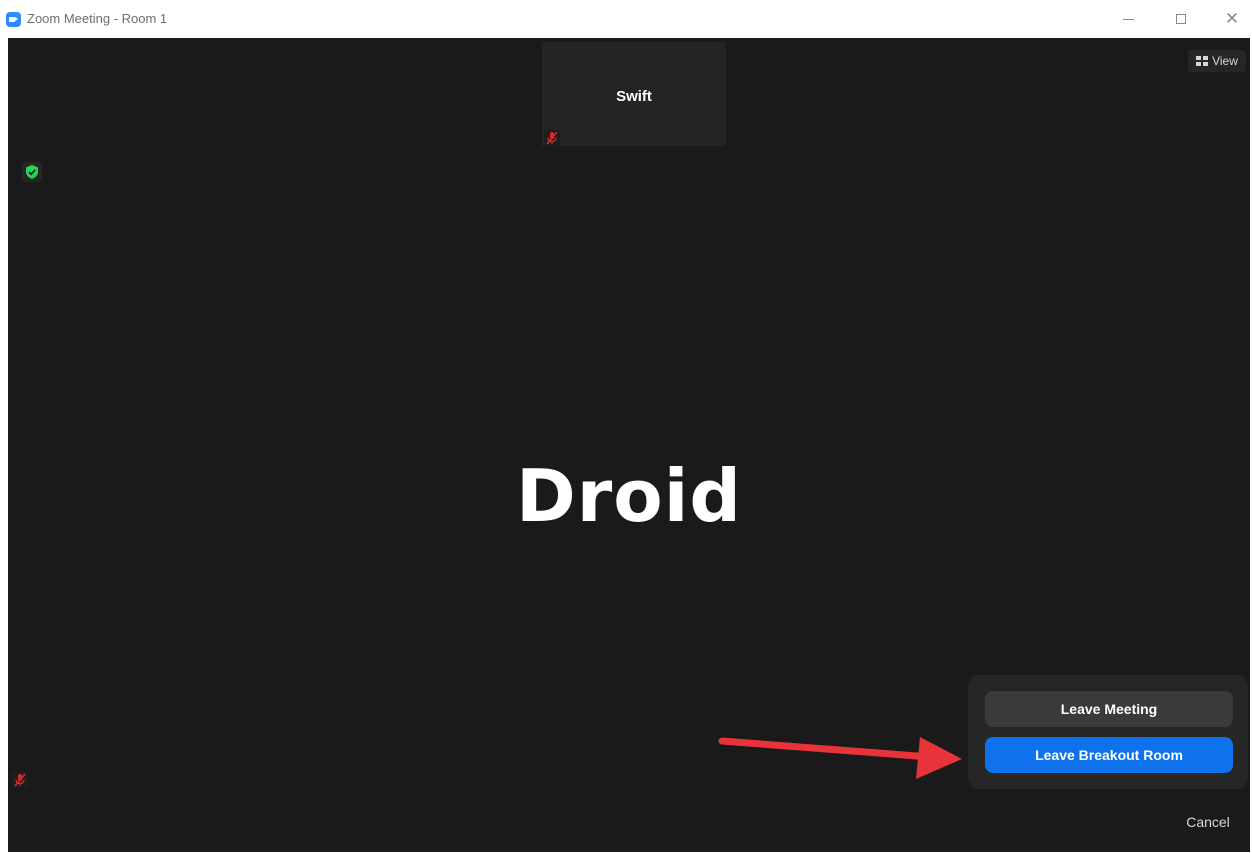 The width and height of the screenshot is (1252, 853). I want to click on close-button: ✕, so click(1232, 19).